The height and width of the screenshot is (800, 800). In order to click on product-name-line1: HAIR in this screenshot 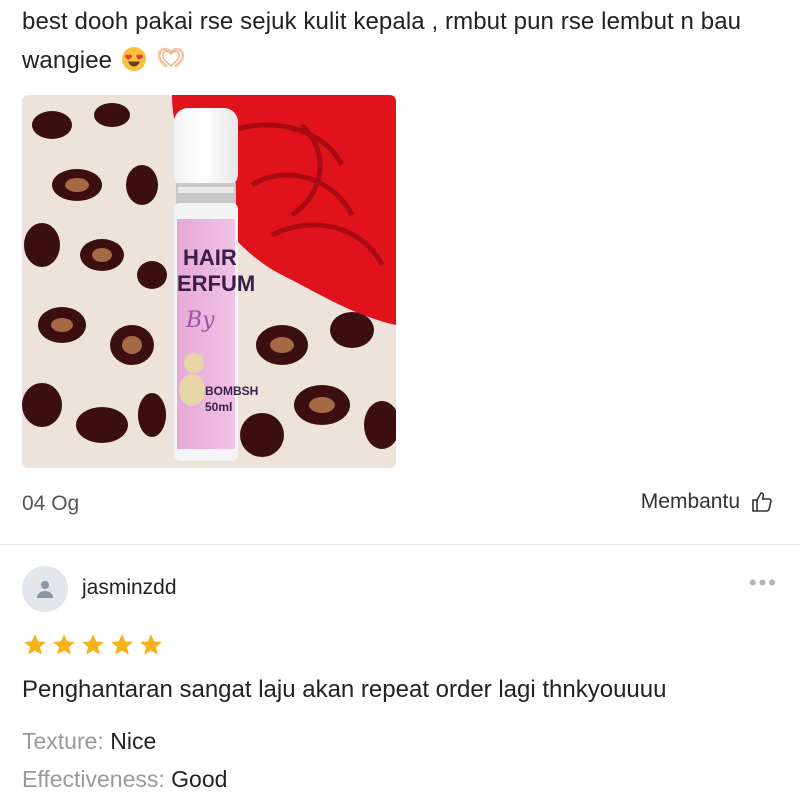, I will do `click(210, 257)`.